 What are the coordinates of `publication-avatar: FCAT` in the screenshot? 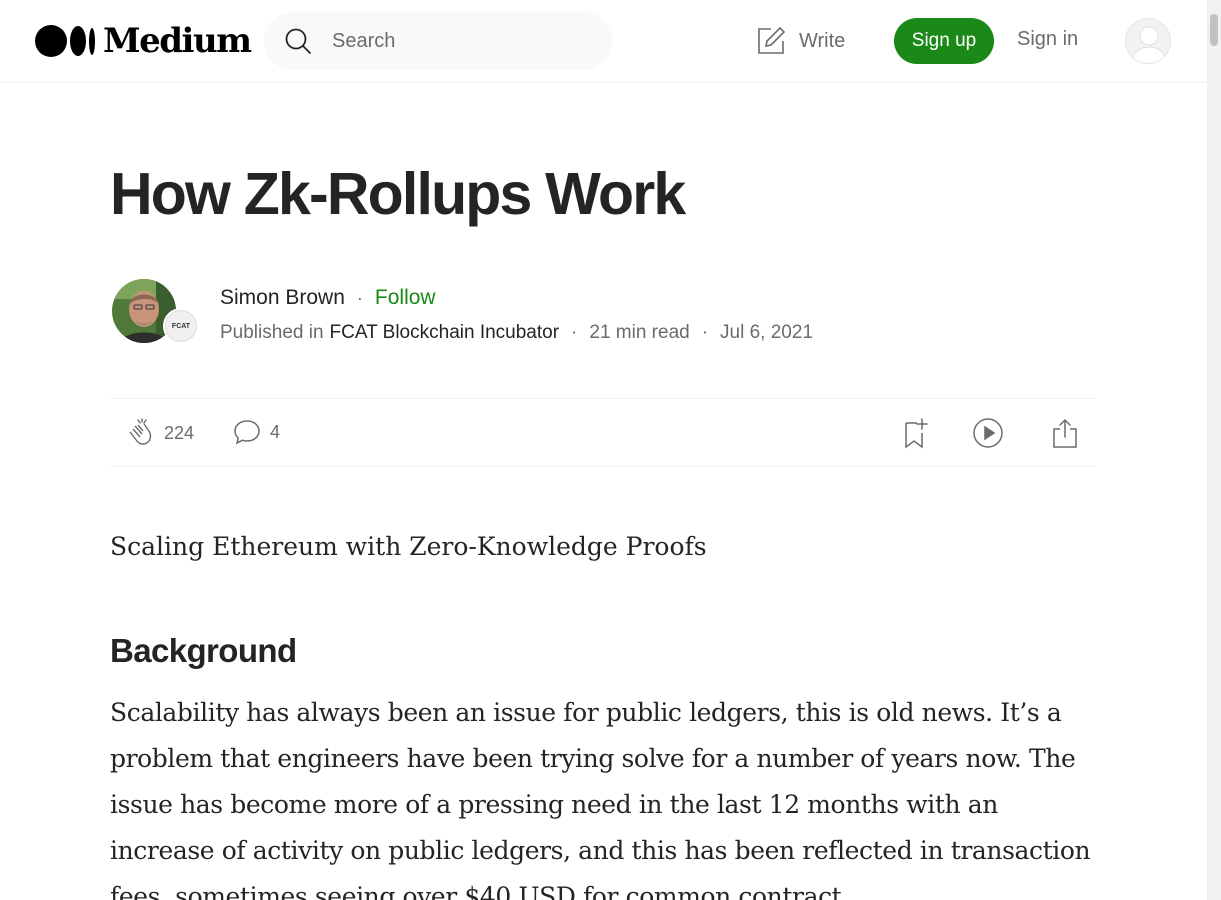 It's located at (181, 326).